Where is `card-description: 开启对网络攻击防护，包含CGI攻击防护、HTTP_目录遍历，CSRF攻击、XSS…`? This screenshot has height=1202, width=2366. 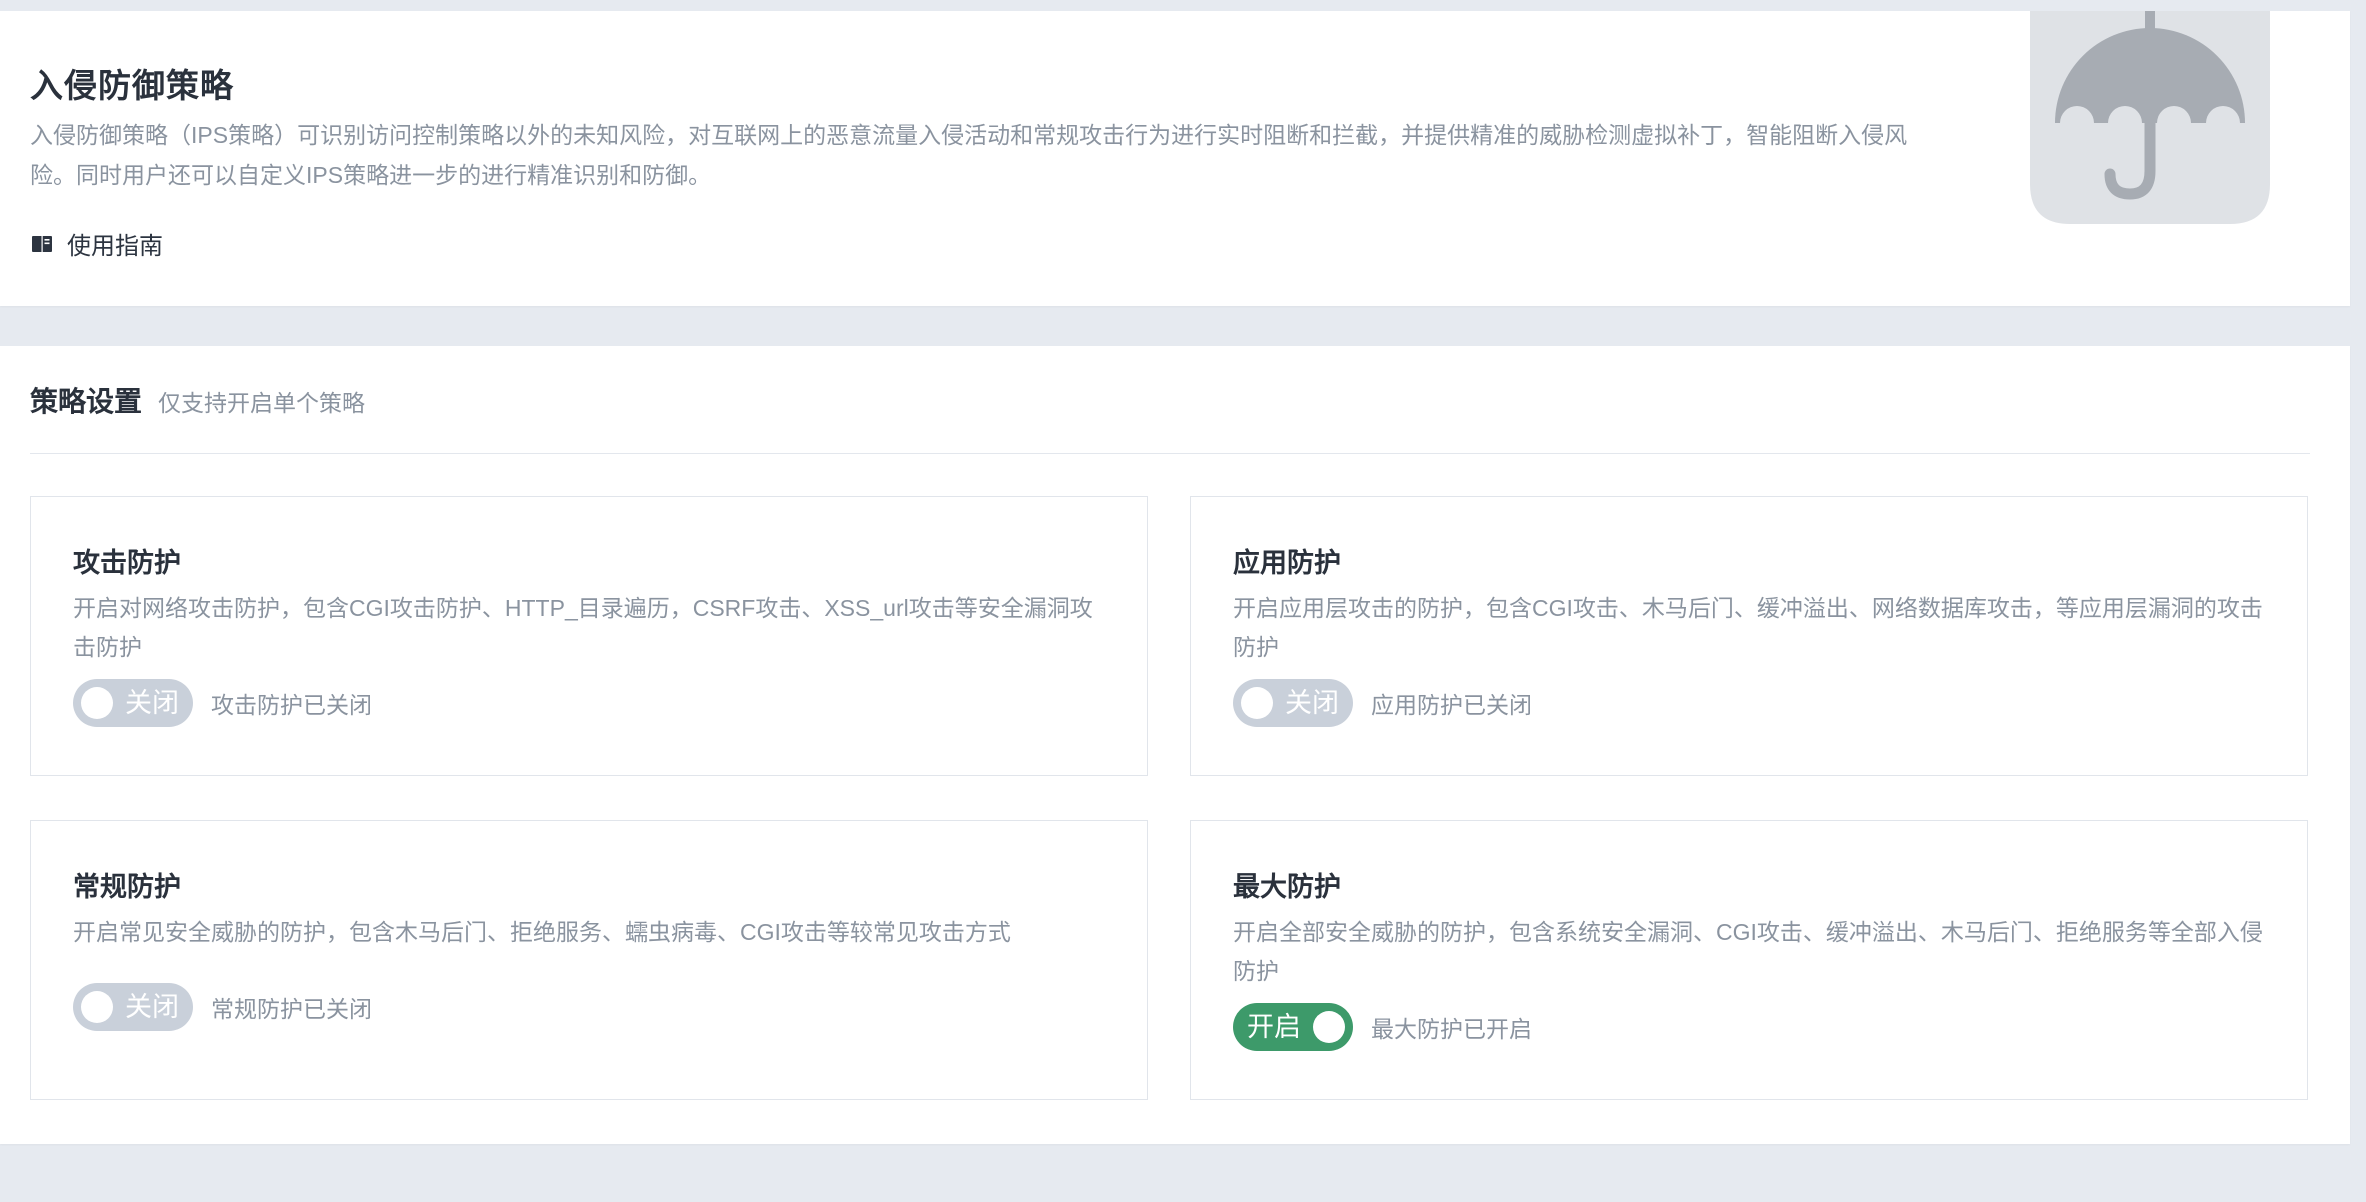 card-description: 开启对网络攻击防护，包含CGI攻击防护、HTTP_目录遍历，CSRF攻击、XSS… is located at coordinates (583, 627).